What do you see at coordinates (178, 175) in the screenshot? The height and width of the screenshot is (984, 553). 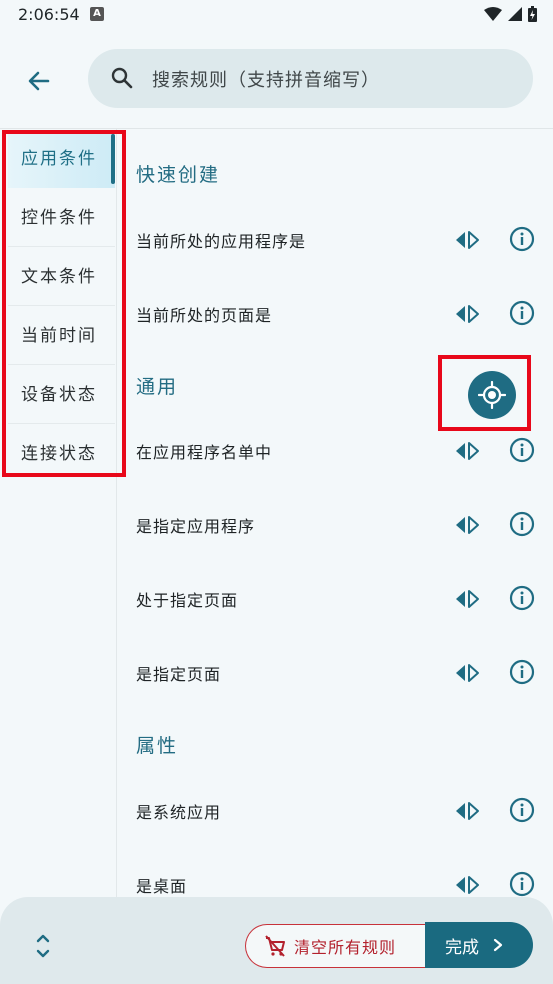 I see `section-title-quick: 快速创建` at bounding box center [178, 175].